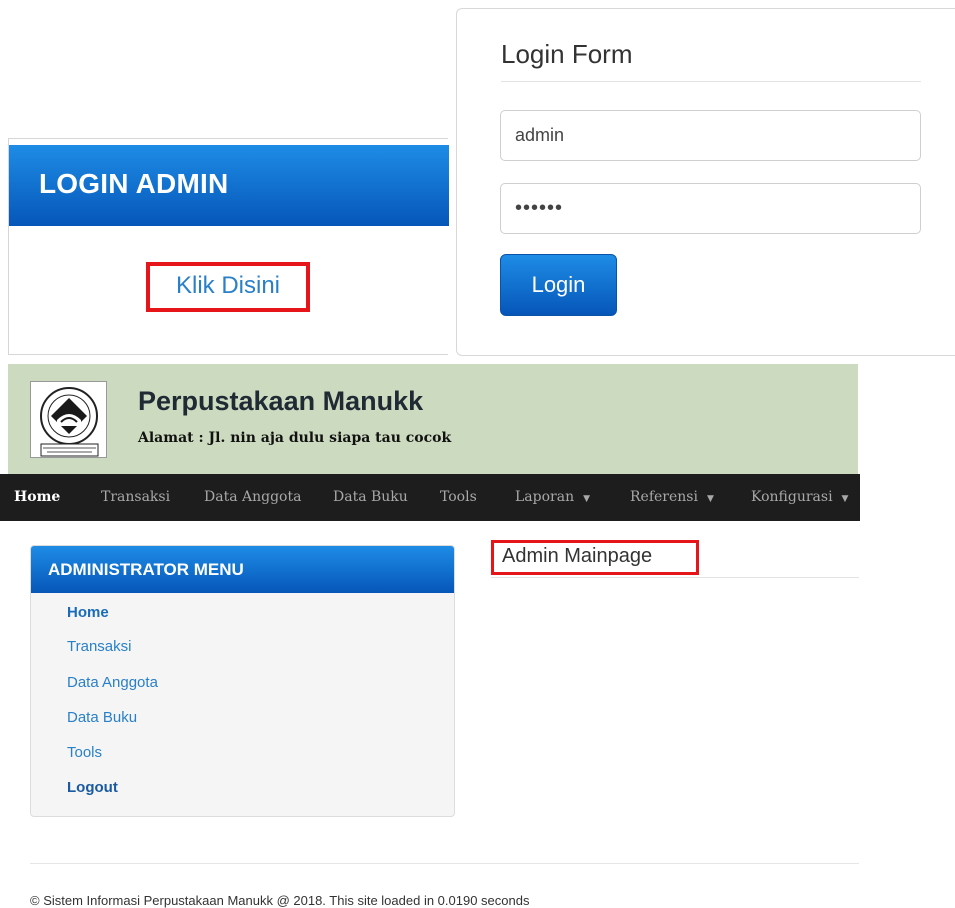 The image size is (955, 908). Describe the element at coordinates (242, 569) in the screenshot. I see `administrator-menu-heading: ADMINISTRATOR MENU` at that location.